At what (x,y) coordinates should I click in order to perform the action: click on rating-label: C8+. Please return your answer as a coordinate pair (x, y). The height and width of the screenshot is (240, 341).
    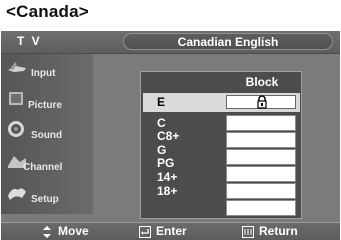
    Looking at the image, I should click on (168, 136).